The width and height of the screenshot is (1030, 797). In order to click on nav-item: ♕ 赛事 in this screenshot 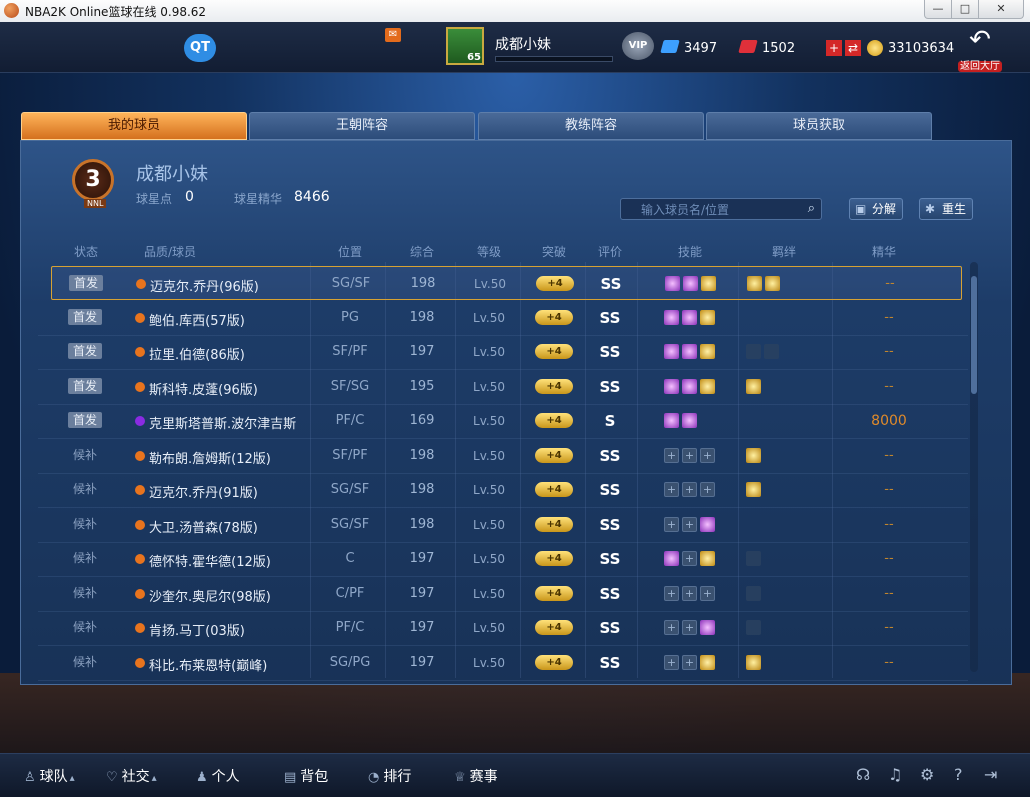, I will do `click(479, 776)`.